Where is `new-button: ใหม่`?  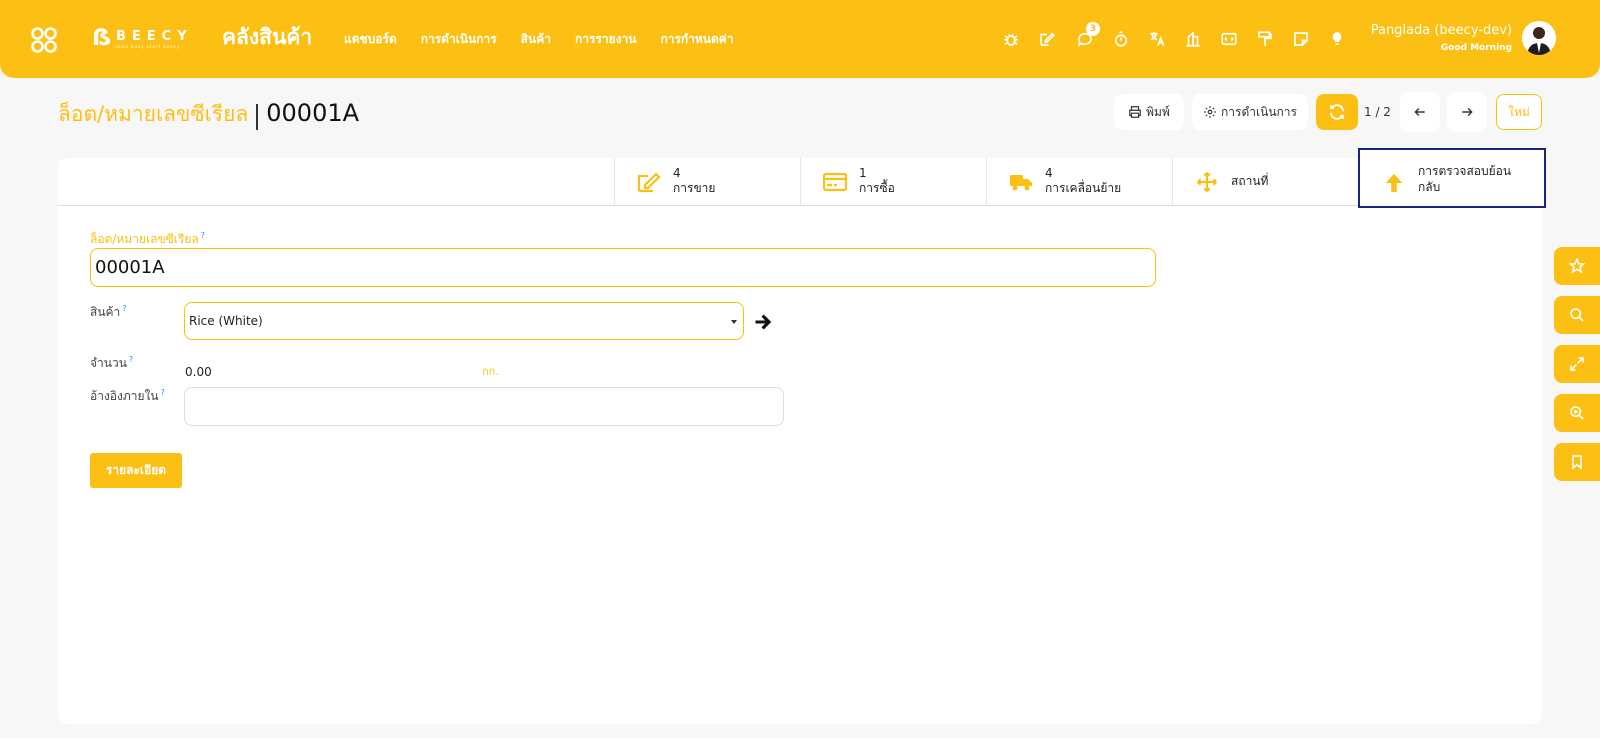 new-button: ใหม่ is located at coordinates (1519, 112).